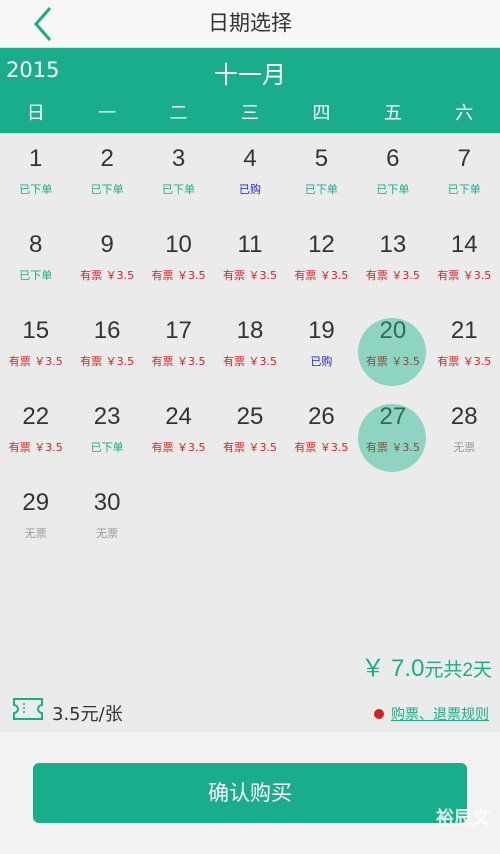 This screenshot has height=854, width=500. Describe the element at coordinates (392, 176) in the screenshot. I see `calendar-day-6: 6 已下单` at that location.